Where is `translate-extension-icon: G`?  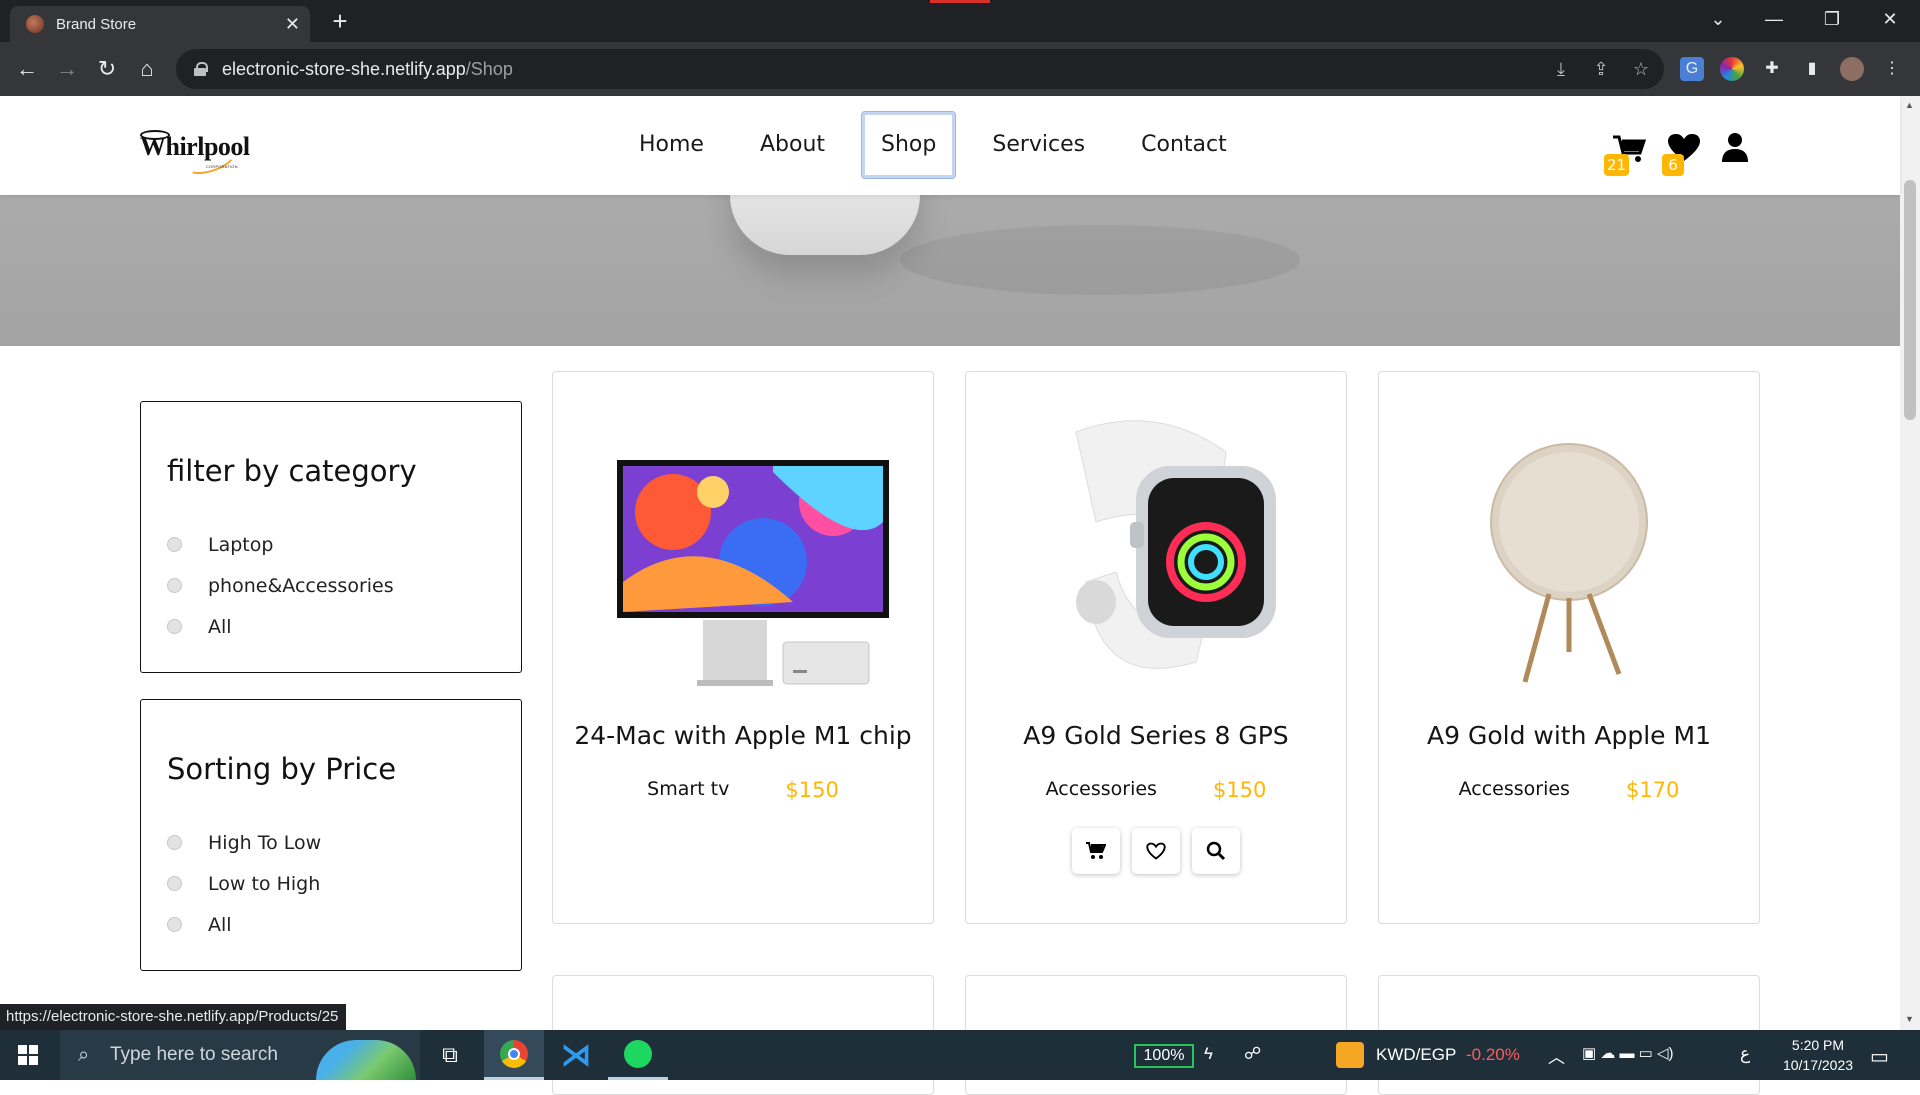
translate-extension-icon: G is located at coordinates (1692, 69).